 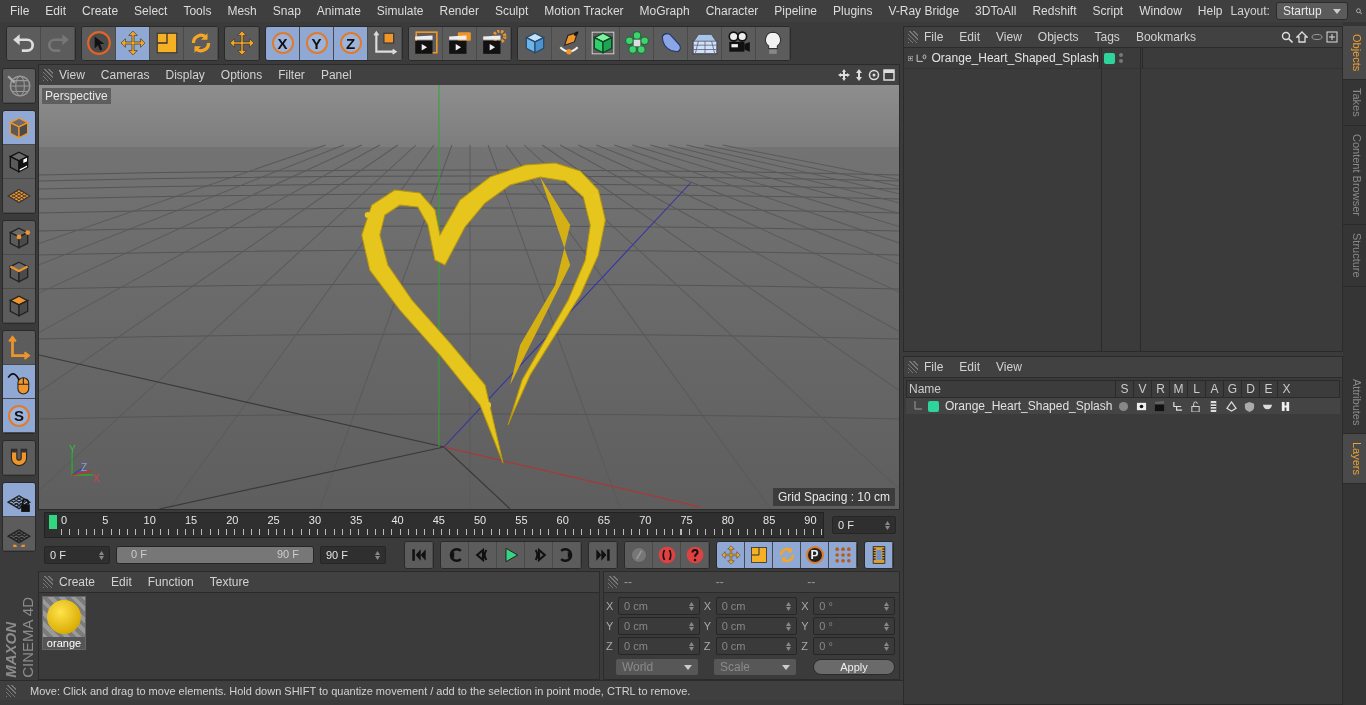 What do you see at coordinates (125, 75) in the screenshot?
I see `menu-item: Cameras` at bounding box center [125, 75].